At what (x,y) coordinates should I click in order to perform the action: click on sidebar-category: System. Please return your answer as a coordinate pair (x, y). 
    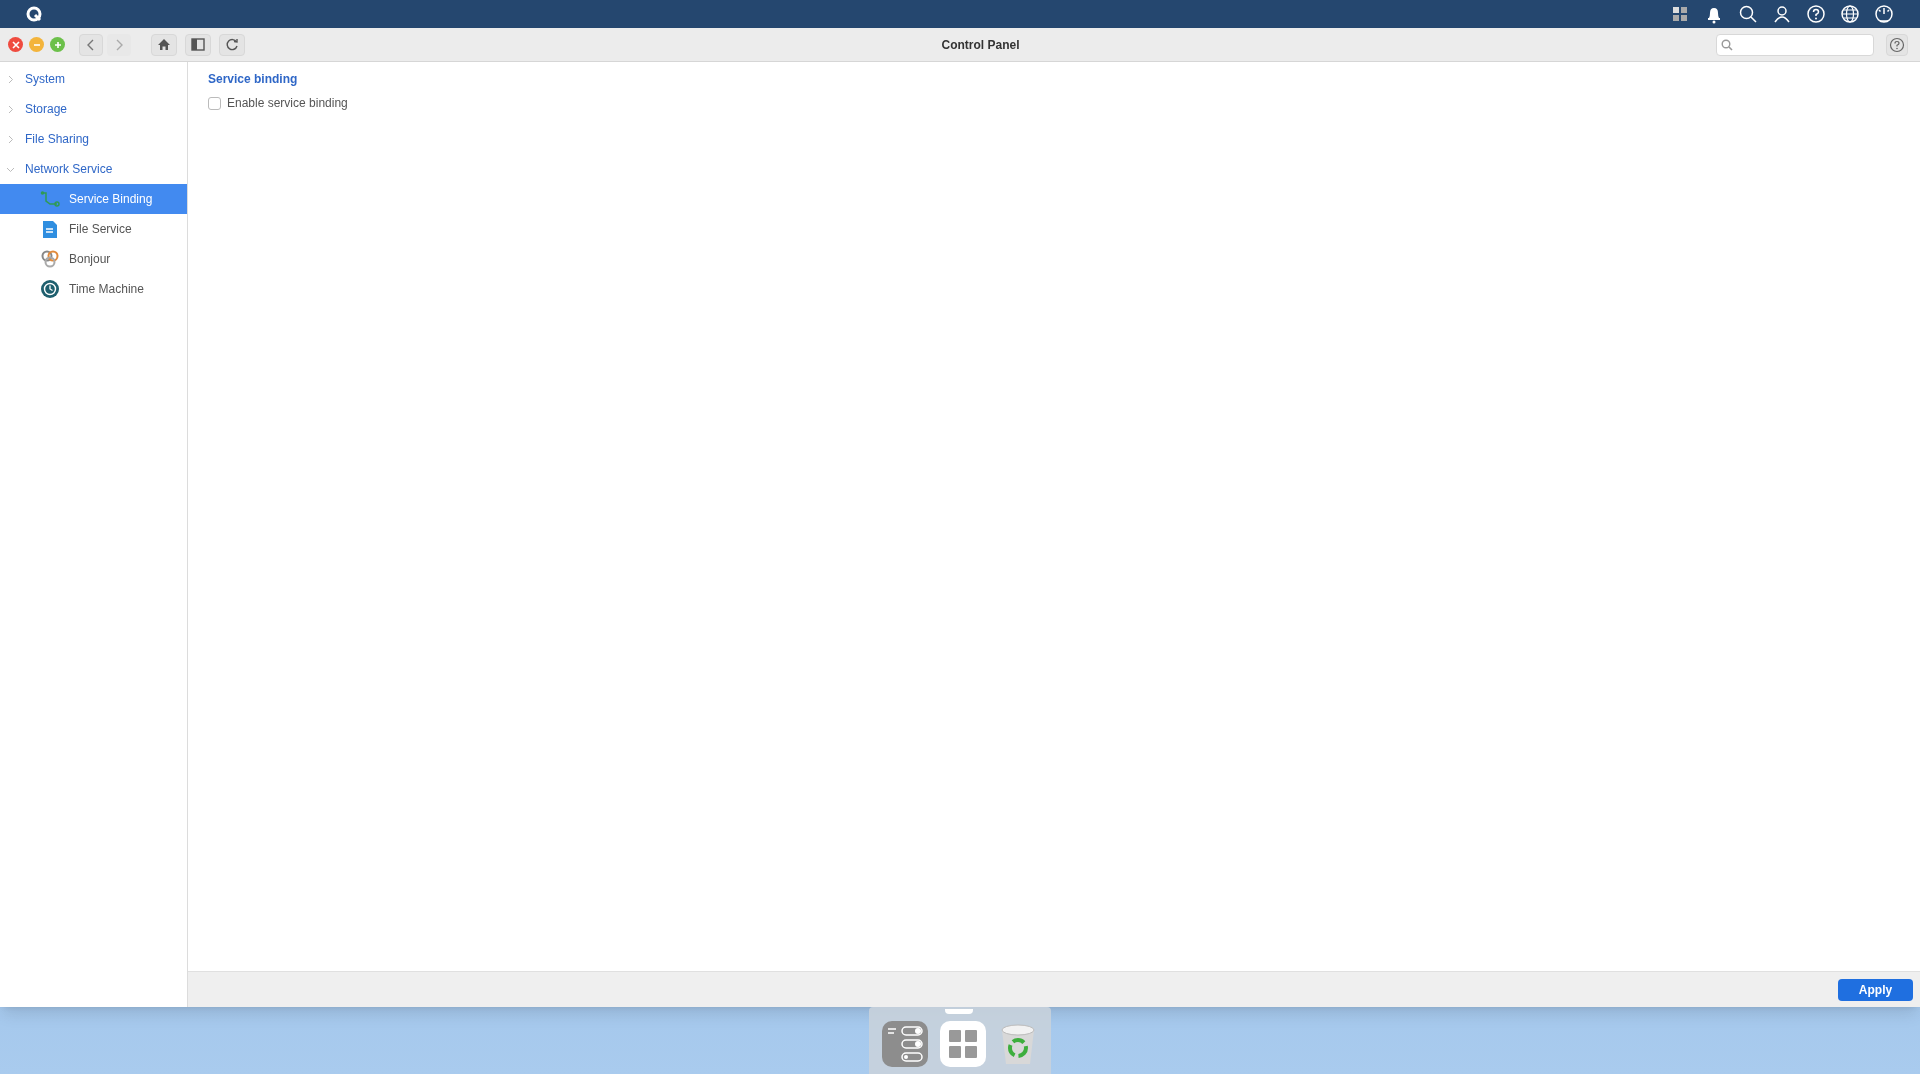
    Looking at the image, I should click on (45, 79).